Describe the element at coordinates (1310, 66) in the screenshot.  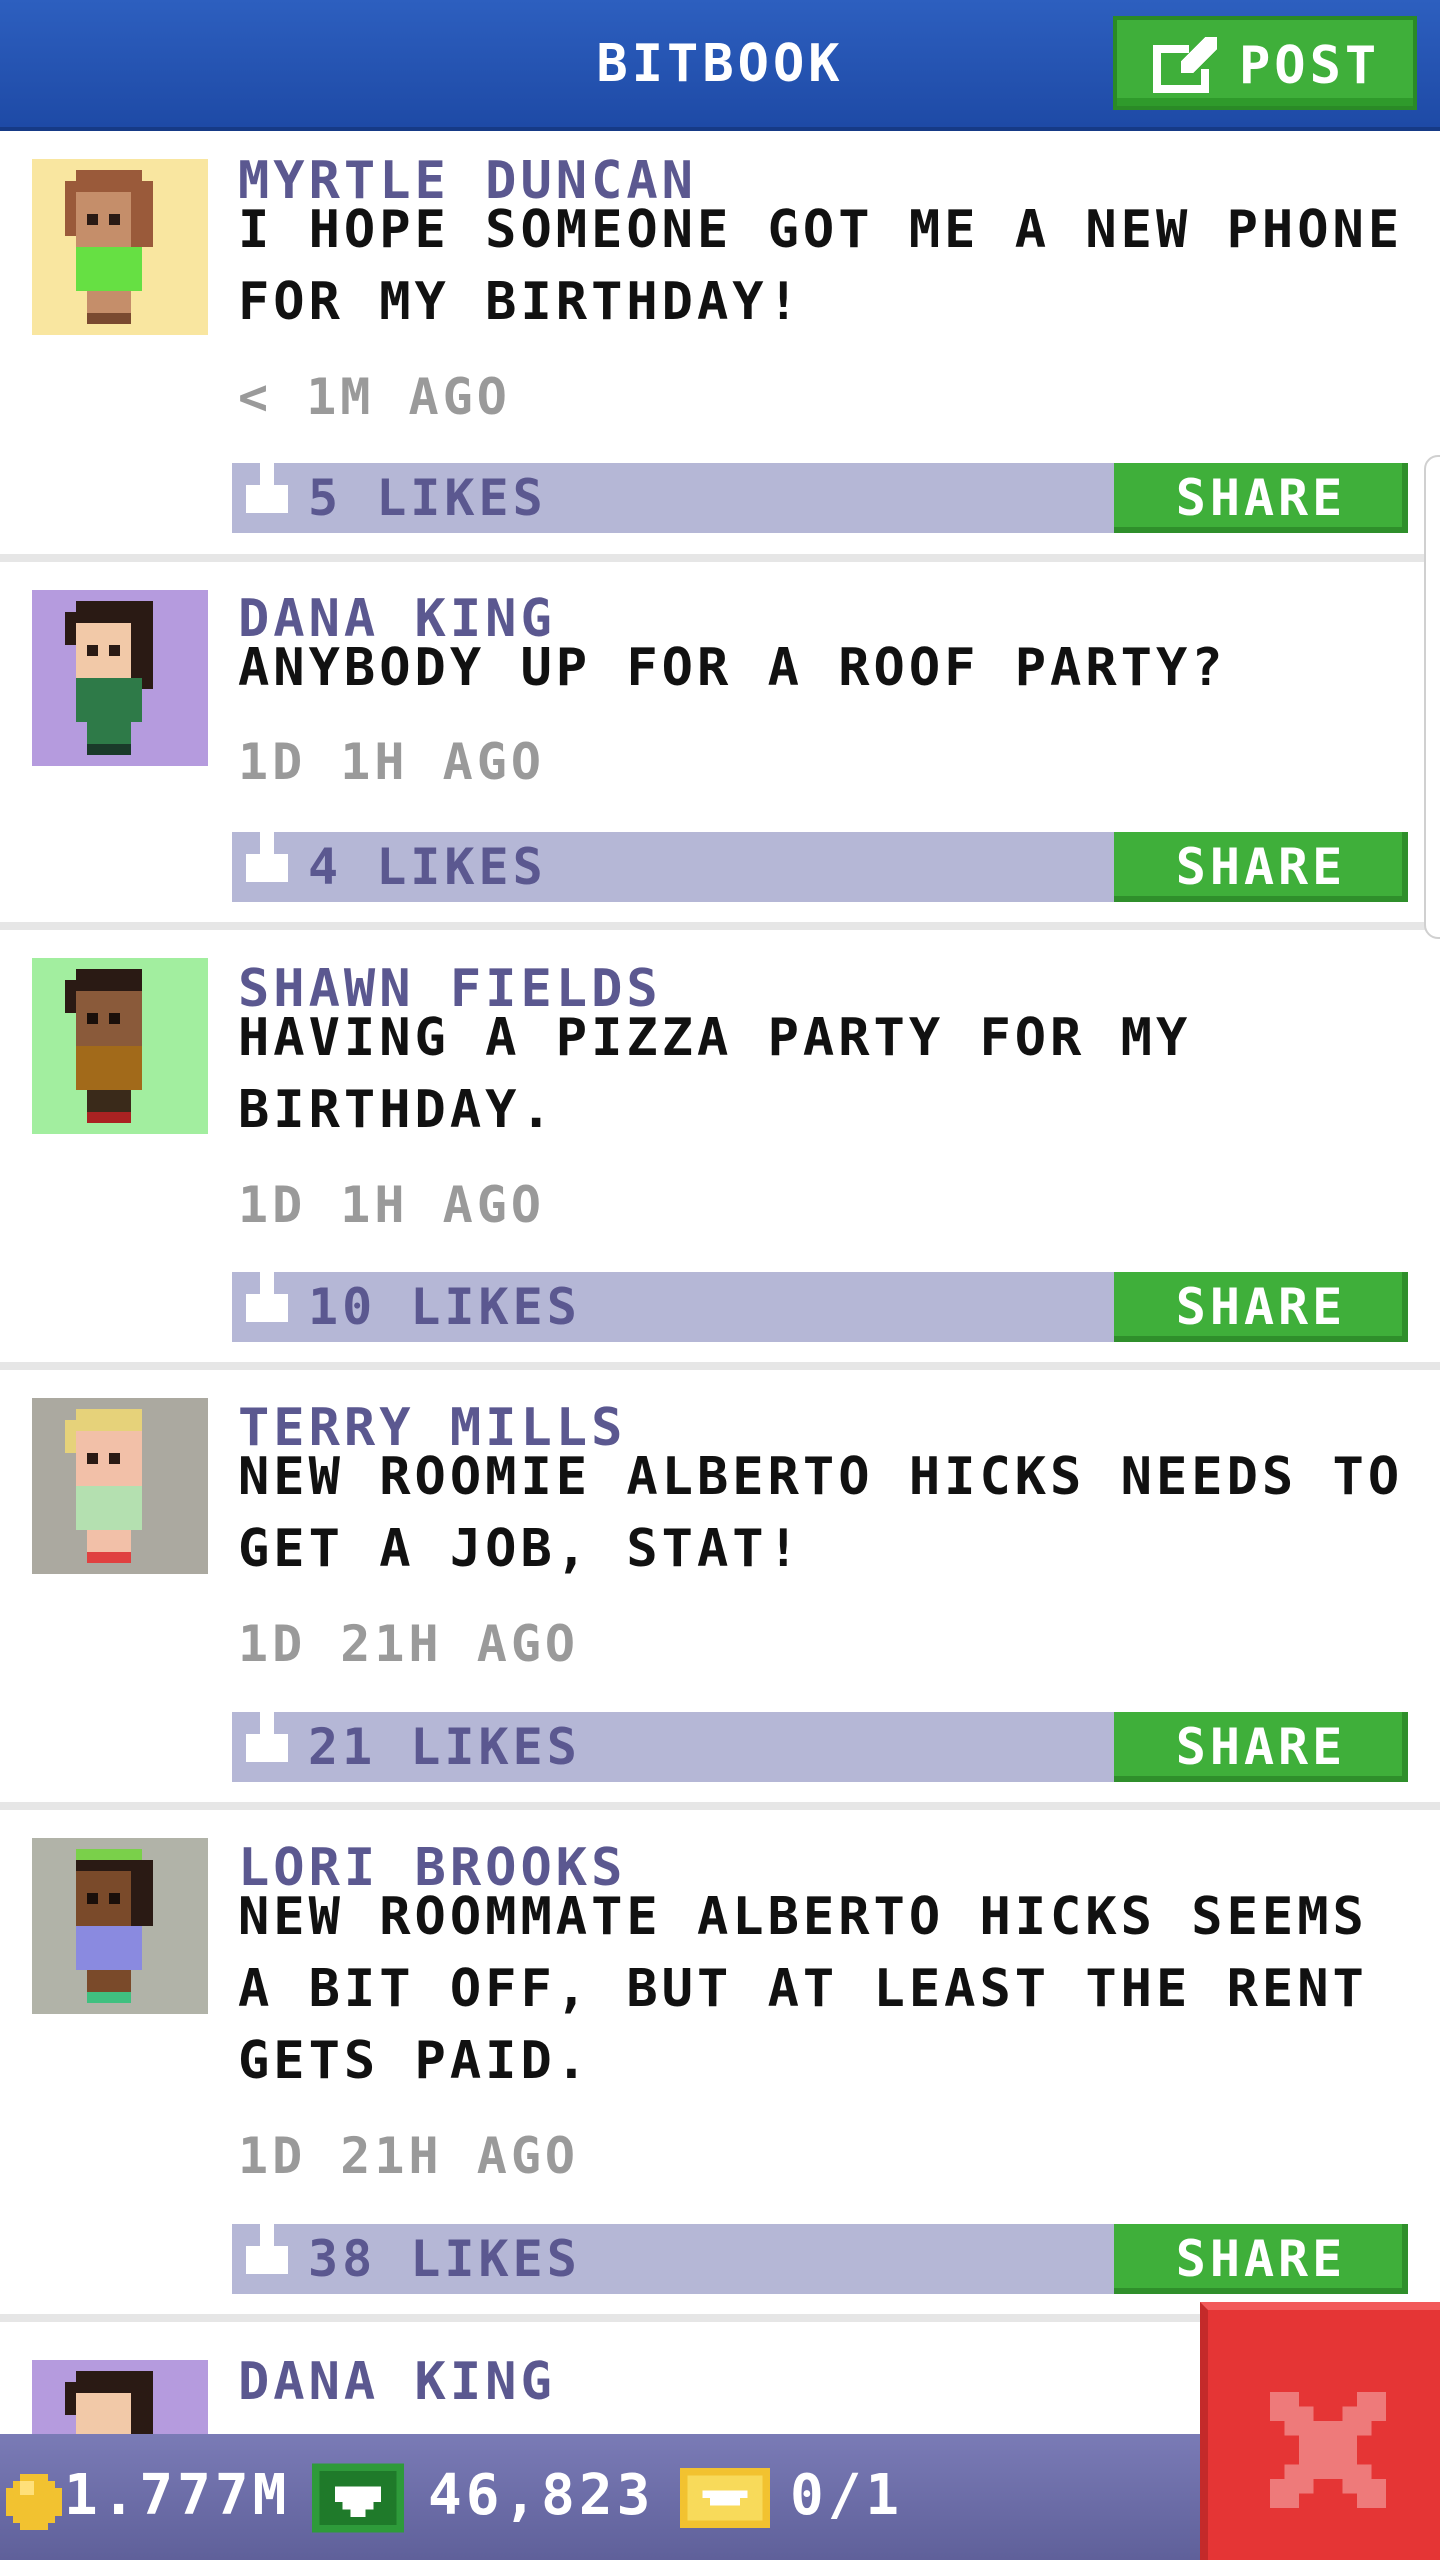
I see `post-button-label: POST` at that location.